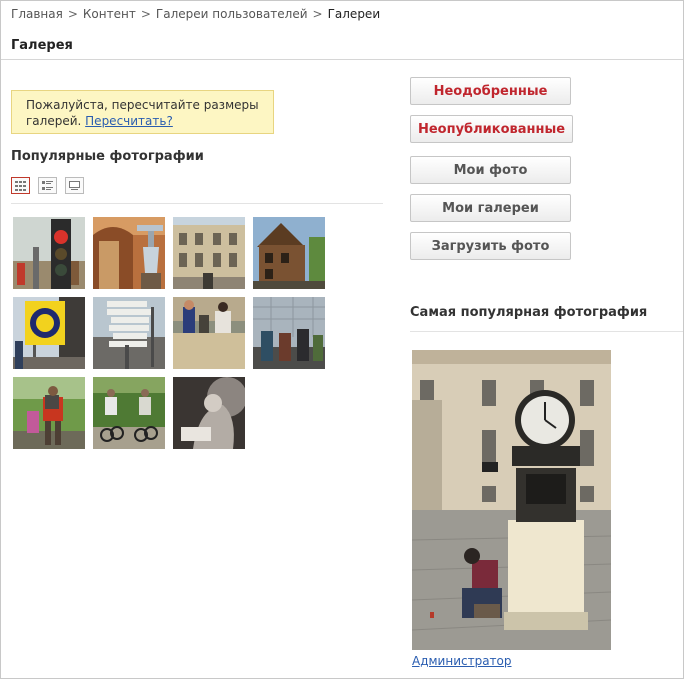  What do you see at coordinates (462, 661) in the screenshot?
I see `author-link: Администратор` at bounding box center [462, 661].